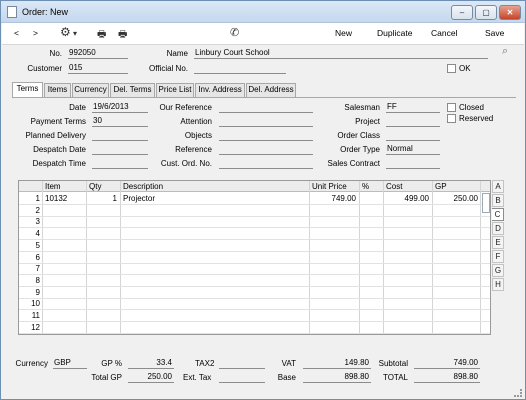 The image size is (526, 400). What do you see at coordinates (413, 121) in the screenshot?
I see `project-field` at bounding box center [413, 121].